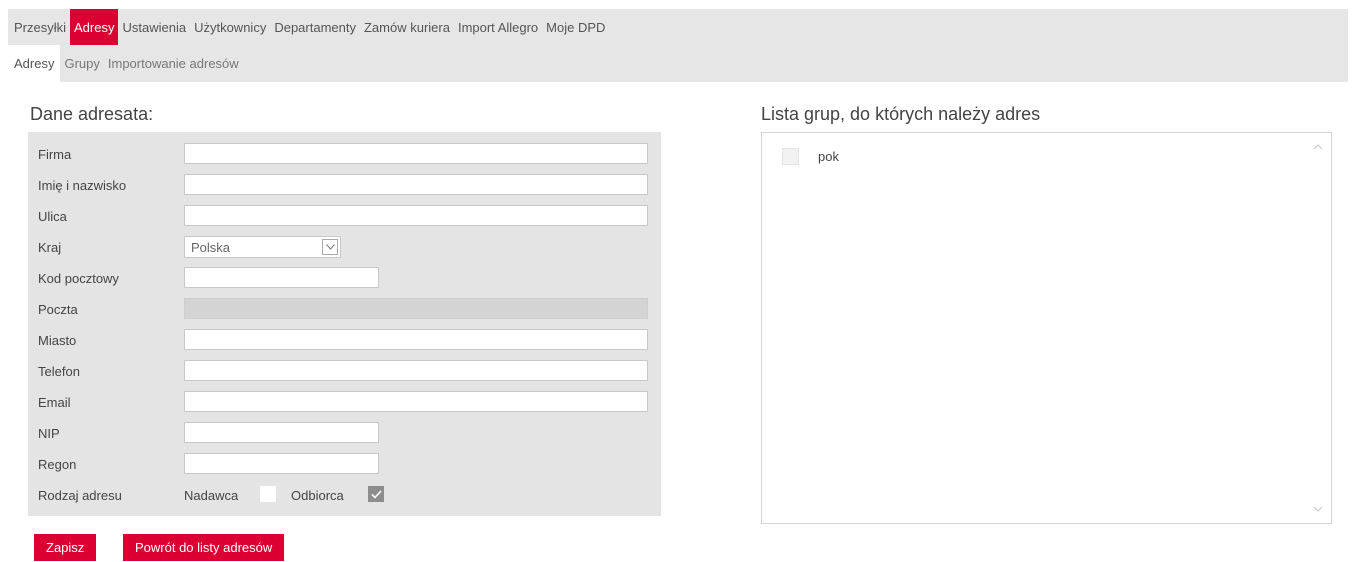  I want to click on label-firma: Firma, so click(55, 154).